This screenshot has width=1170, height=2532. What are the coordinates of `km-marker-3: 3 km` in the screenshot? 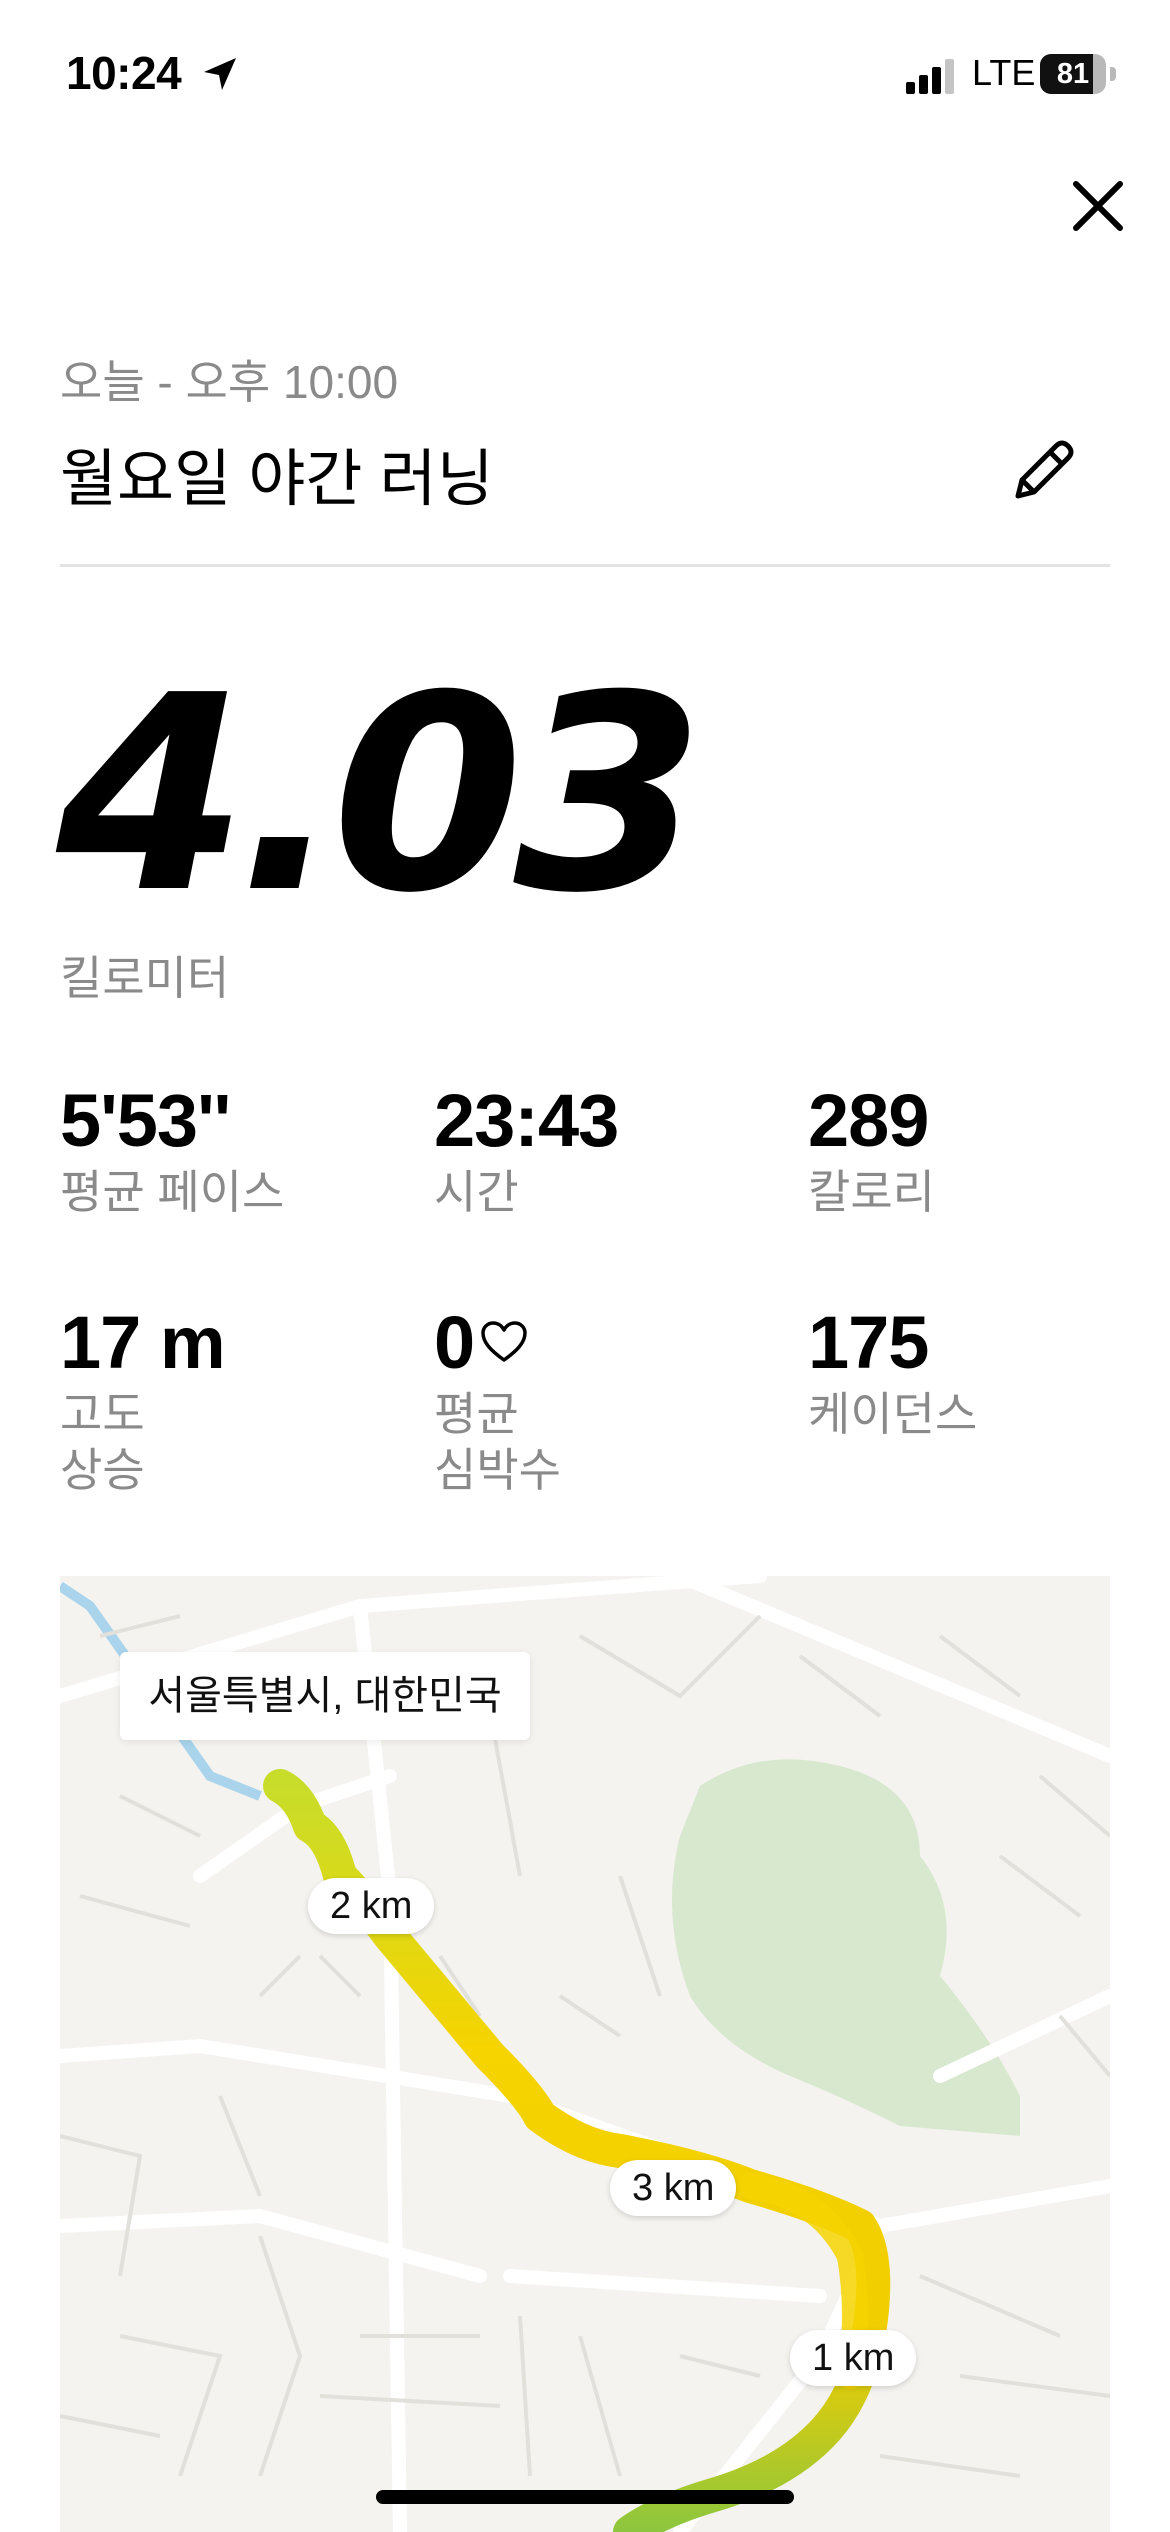 It's located at (673, 2188).